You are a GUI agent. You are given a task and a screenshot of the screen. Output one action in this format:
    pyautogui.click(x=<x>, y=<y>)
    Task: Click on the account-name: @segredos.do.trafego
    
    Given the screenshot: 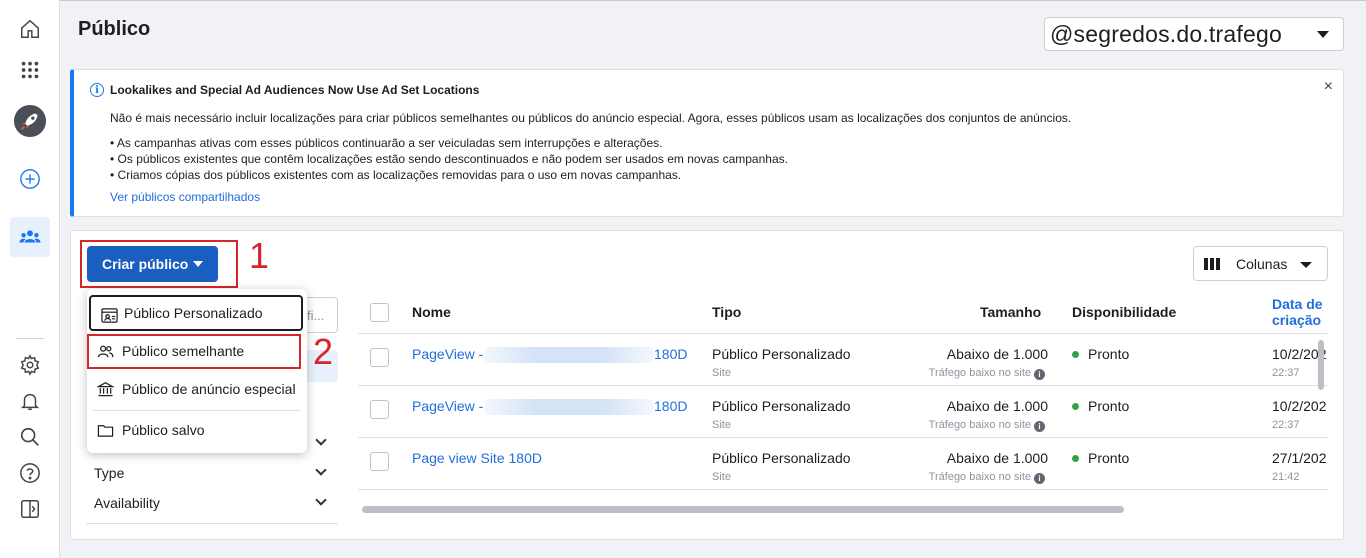 What is the action you would take?
    pyautogui.click(x=1166, y=33)
    